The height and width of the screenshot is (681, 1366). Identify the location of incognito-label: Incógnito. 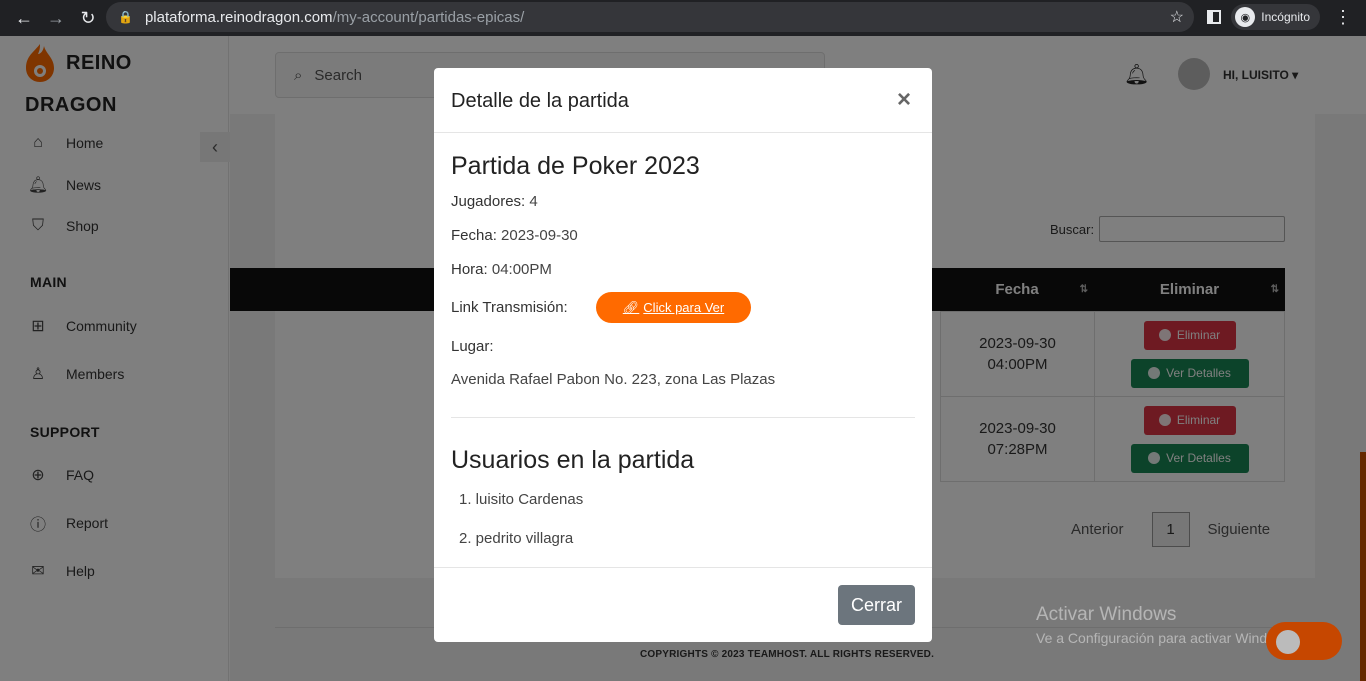
(1285, 17).